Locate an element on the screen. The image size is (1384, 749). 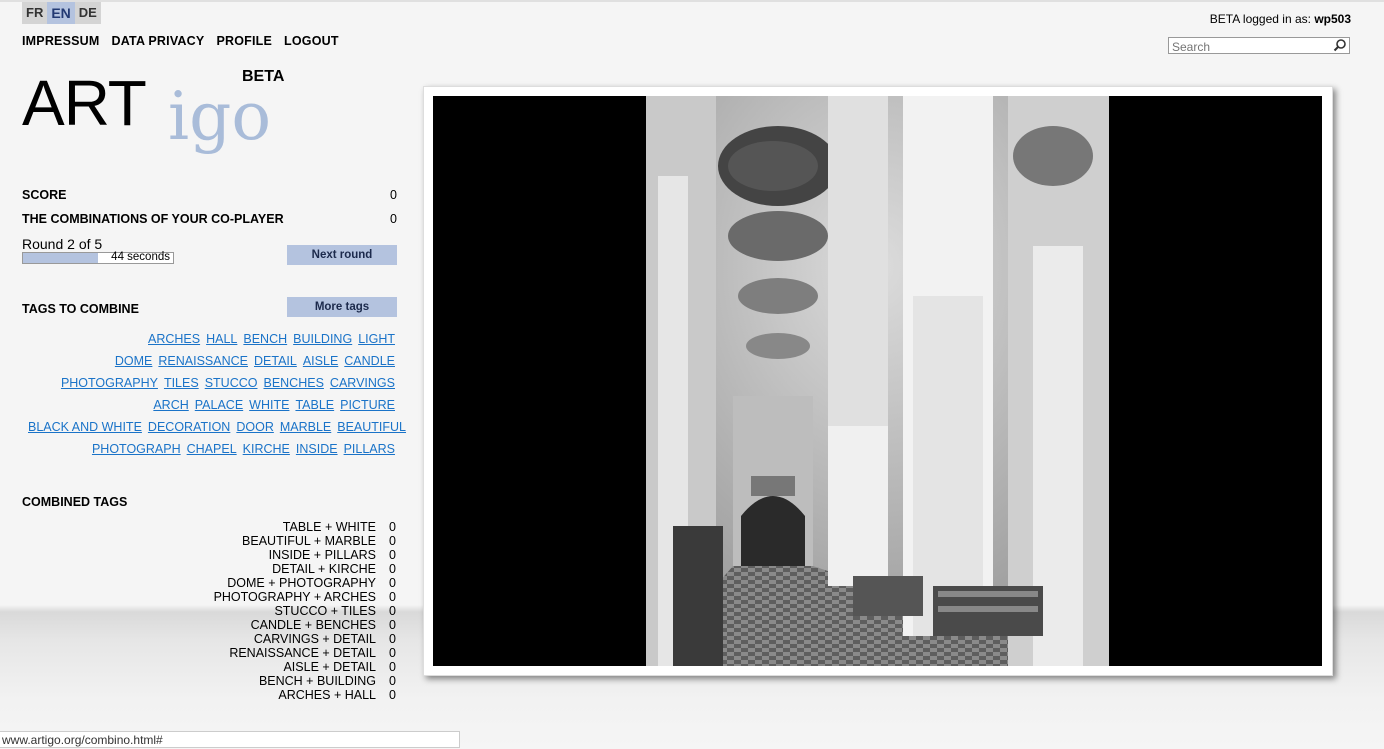
combined-pair: DOME + PHOTOGRAPHY is located at coordinates (301, 583).